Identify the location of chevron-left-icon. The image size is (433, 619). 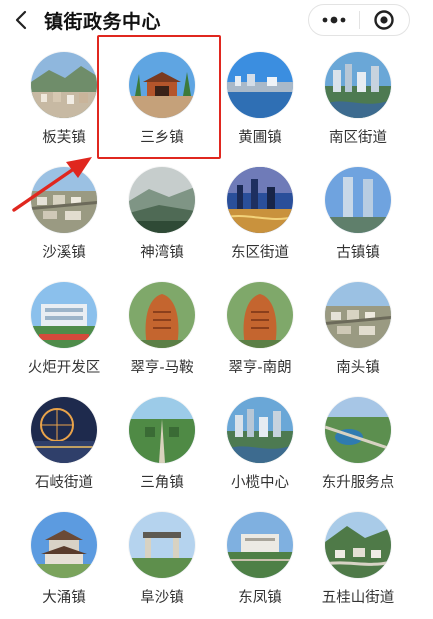
(21, 20).